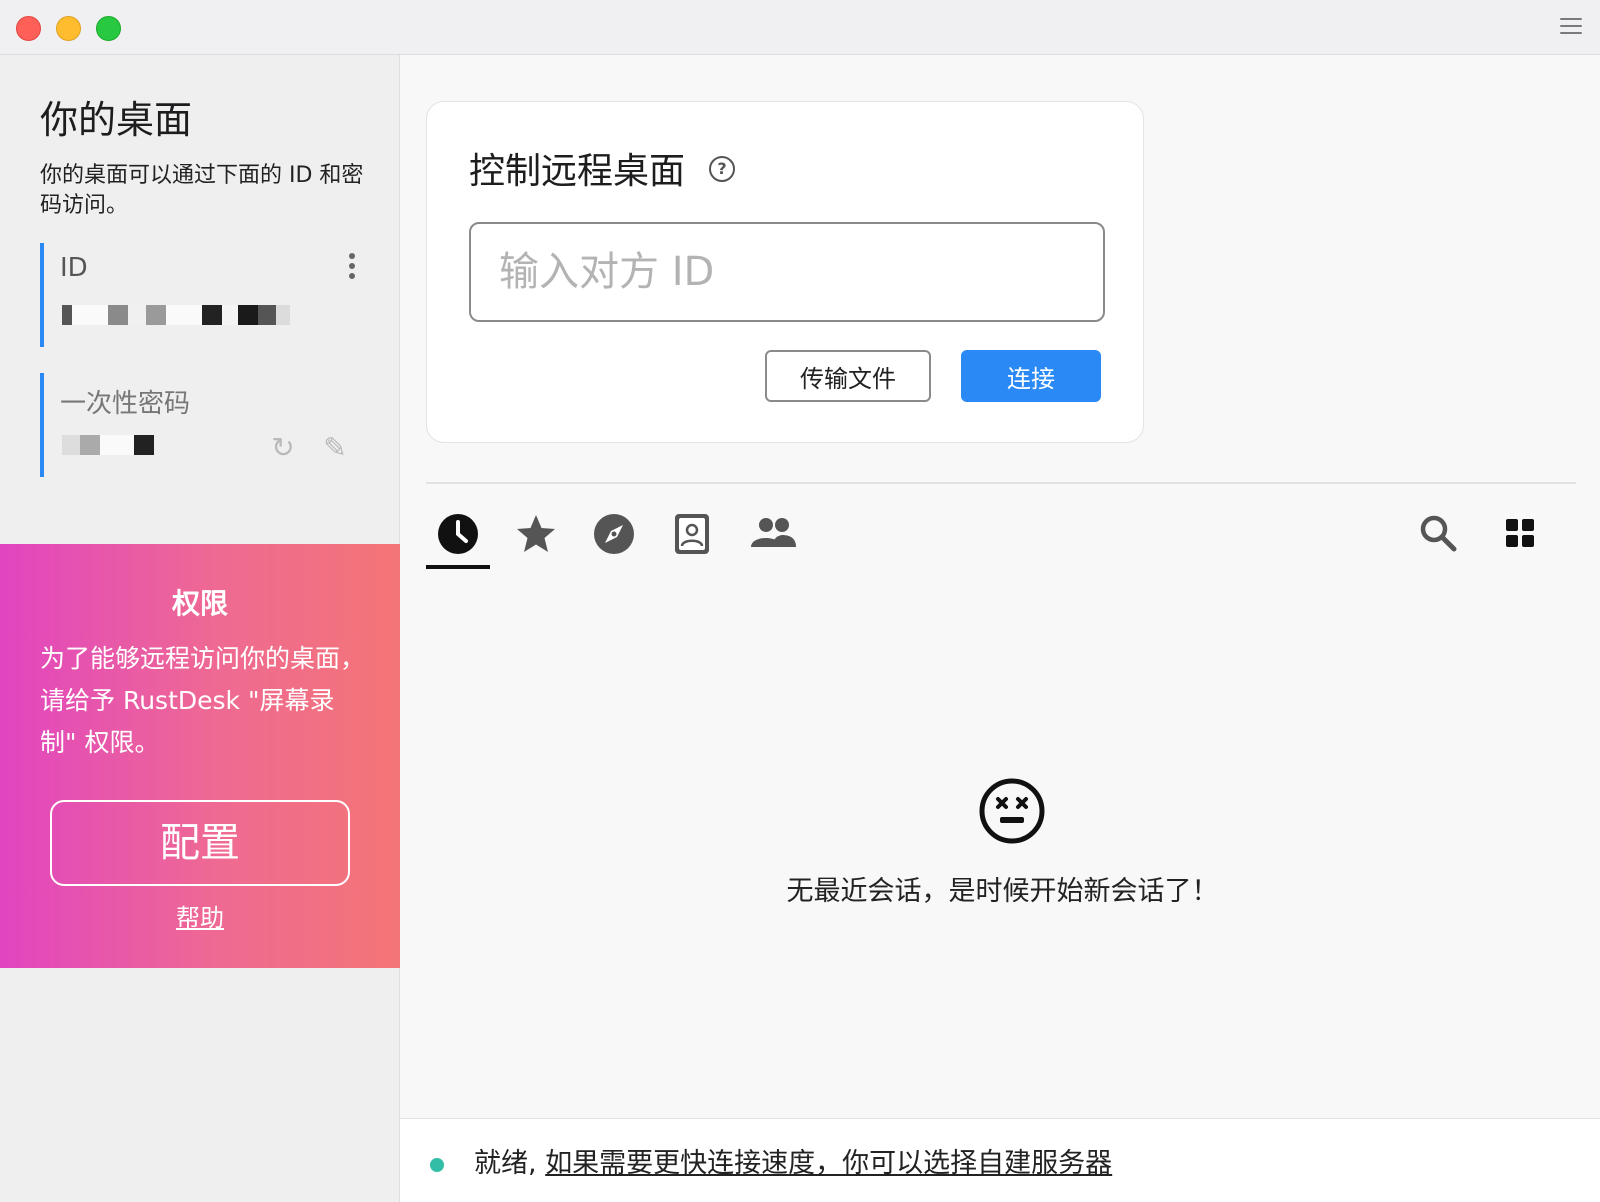 This screenshot has height=1202, width=1600. I want to click on your-desktop-description: 你的桌面可以通过下面的 ID 和密码访问。, so click(202, 190).